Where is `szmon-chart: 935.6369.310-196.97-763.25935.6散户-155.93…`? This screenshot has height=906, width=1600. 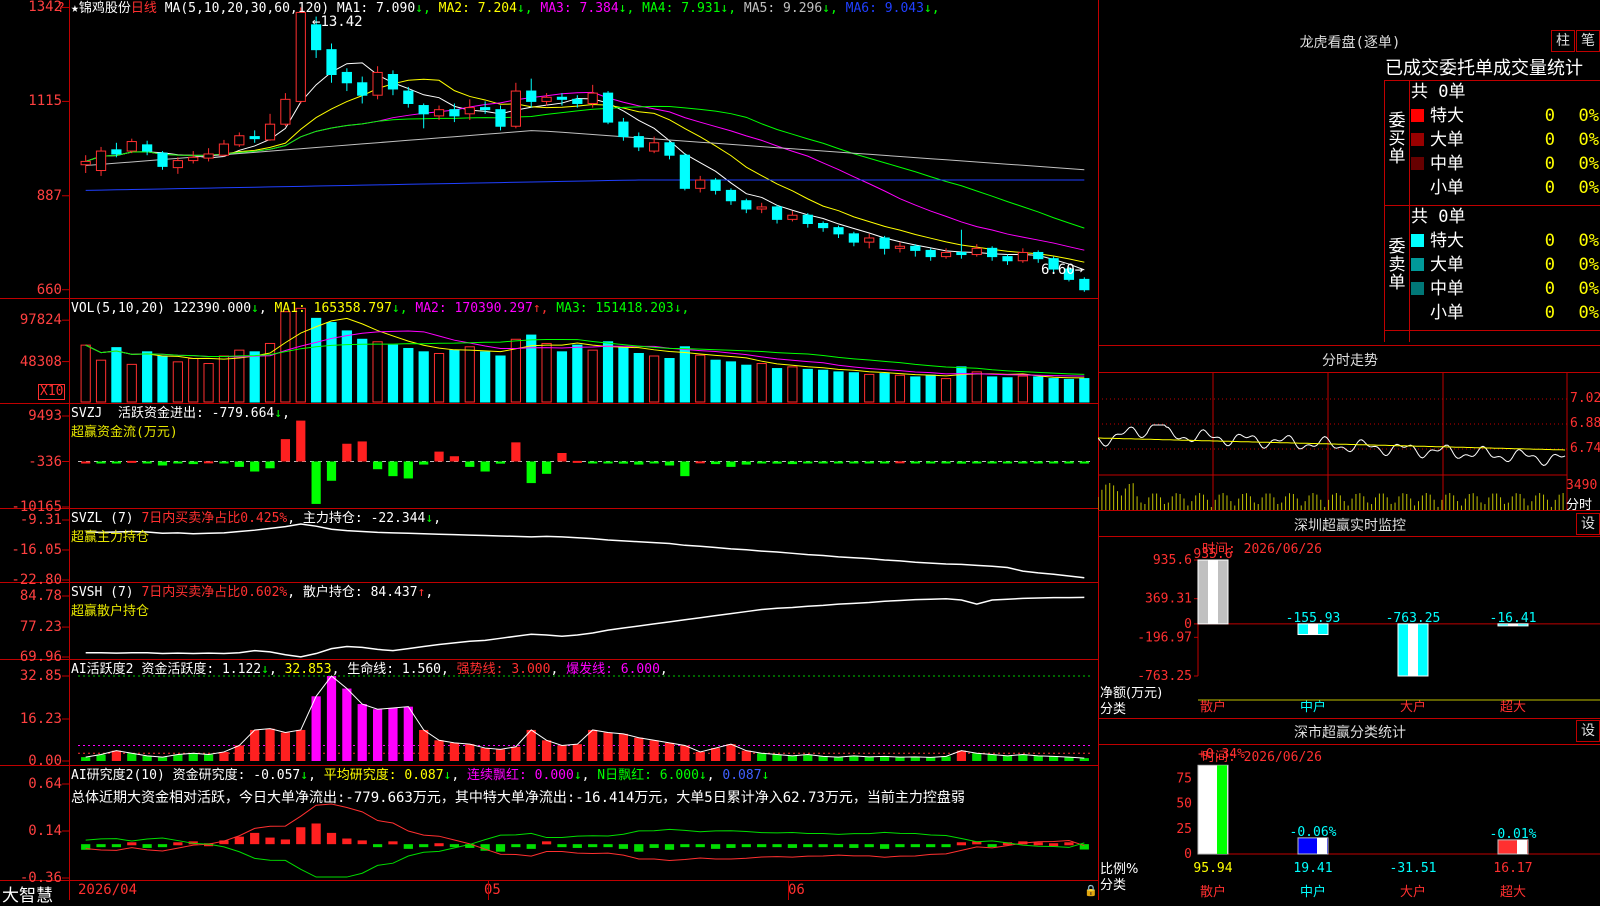
szmon-chart: 935.6369.310-196.97-763.25935.6散户-155.93… is located at coordinates (1368, 631).